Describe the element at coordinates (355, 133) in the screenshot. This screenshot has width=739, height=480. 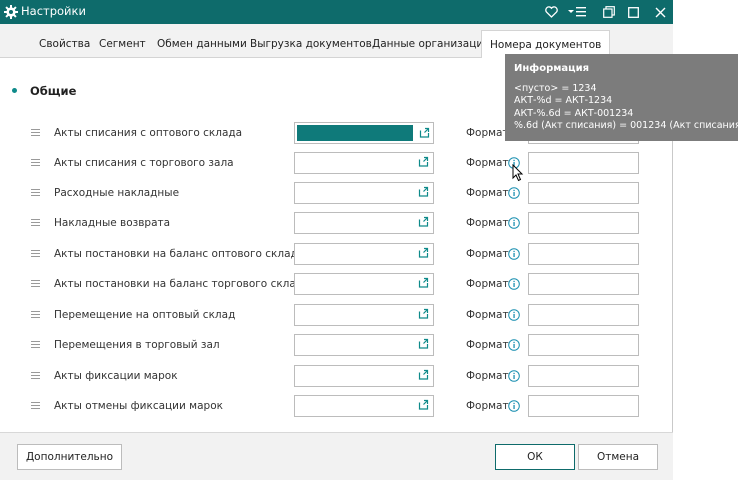
I see `input-selection` at that location.